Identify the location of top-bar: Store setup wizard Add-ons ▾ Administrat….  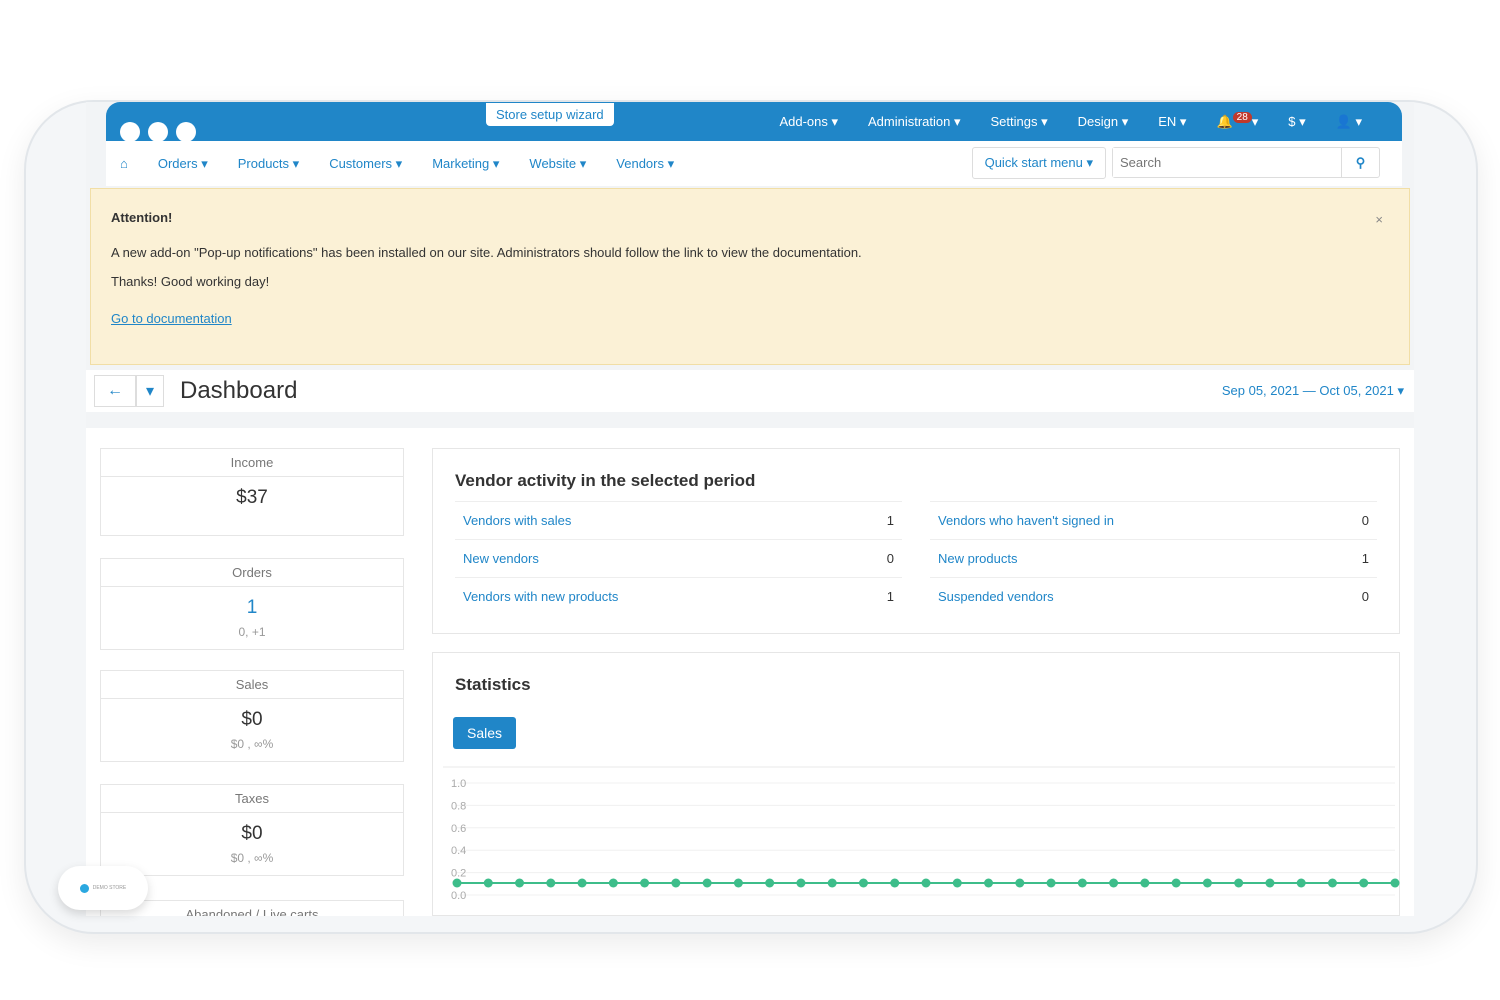
(754, 122).